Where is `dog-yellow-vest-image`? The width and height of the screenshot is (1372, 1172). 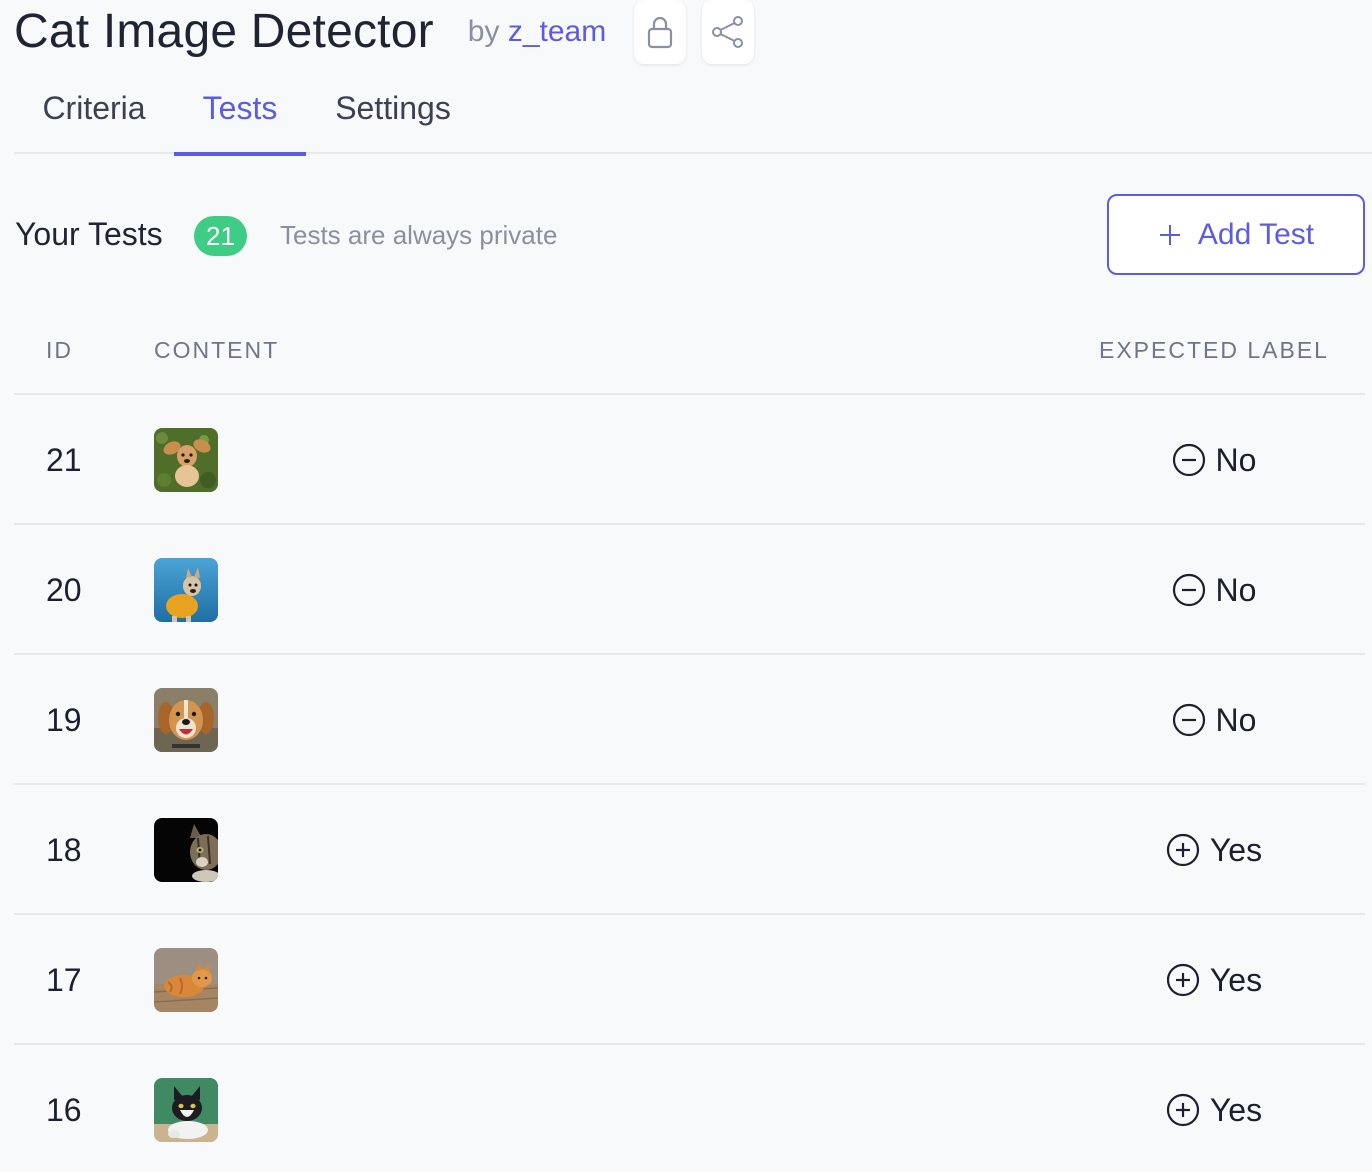 dog-yellow-vest-image is located at coordinates (186, 590).